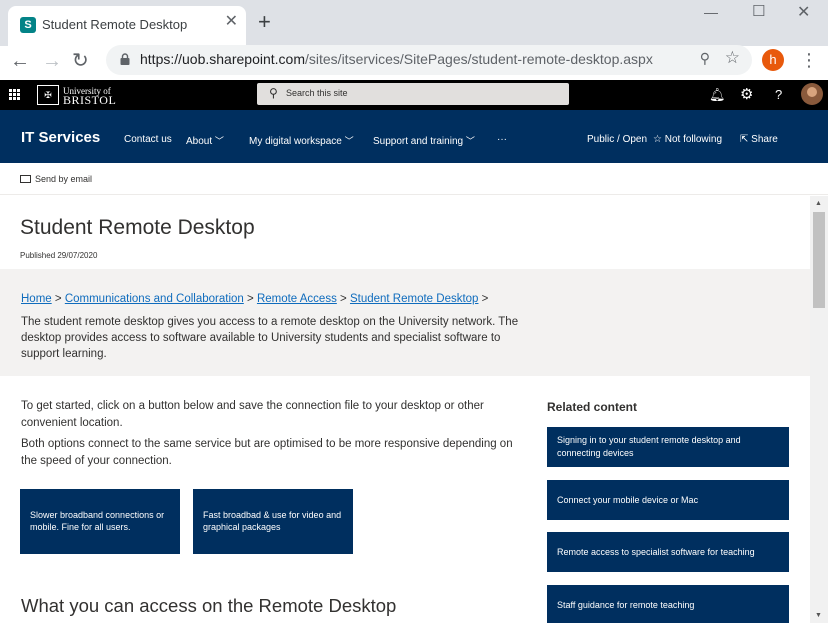 This screenshot has height=623, width=828. I want to click on help-icon: ?, so click(778, 95).